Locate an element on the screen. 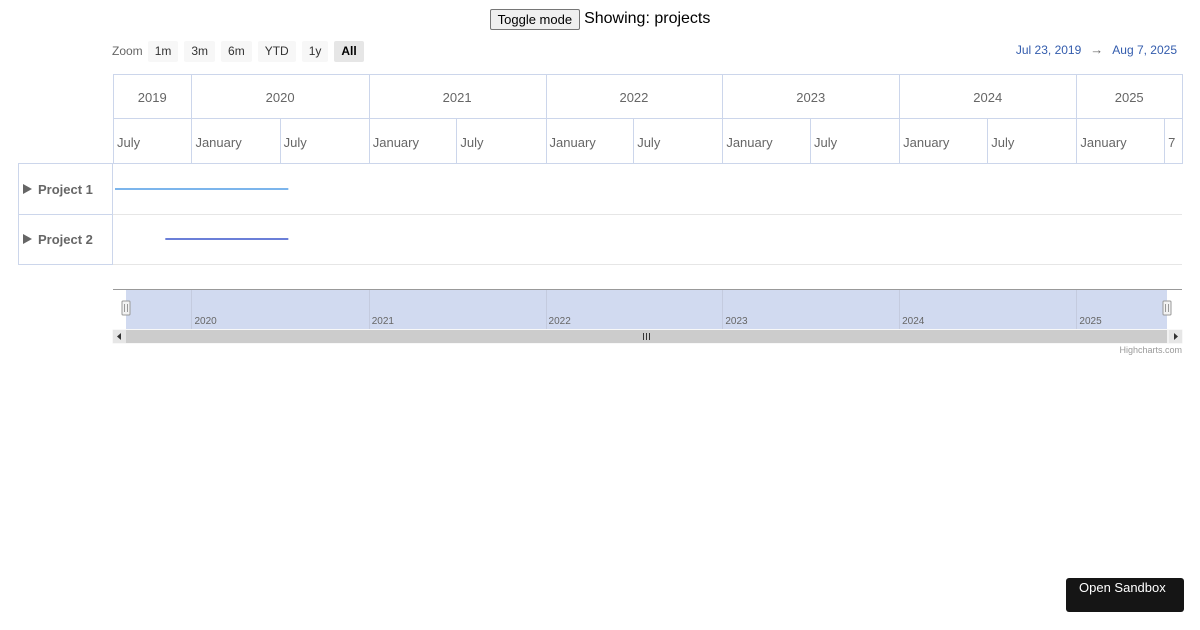 The height and width of the screenshot is (630, 1200). year-label: 2019 is located at coordinates (152, 97).